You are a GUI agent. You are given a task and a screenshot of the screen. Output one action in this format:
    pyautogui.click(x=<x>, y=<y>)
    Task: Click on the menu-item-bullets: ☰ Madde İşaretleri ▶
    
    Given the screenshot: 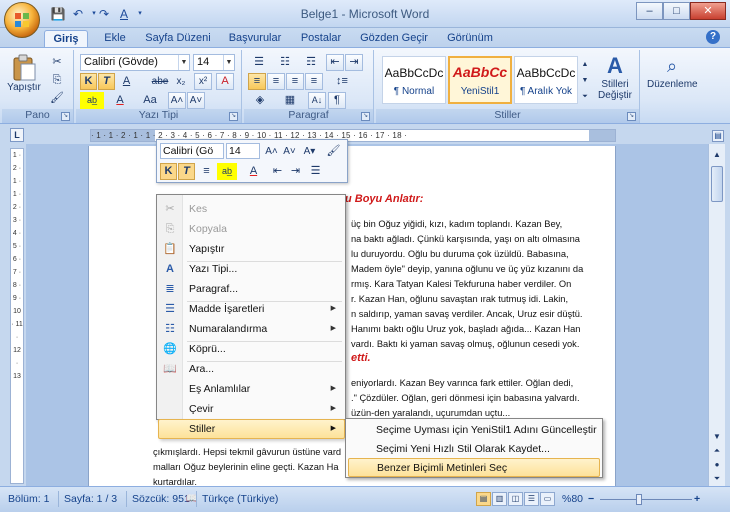 What is the action you would take?
    pyautogui.click(x=251, y=309)
    